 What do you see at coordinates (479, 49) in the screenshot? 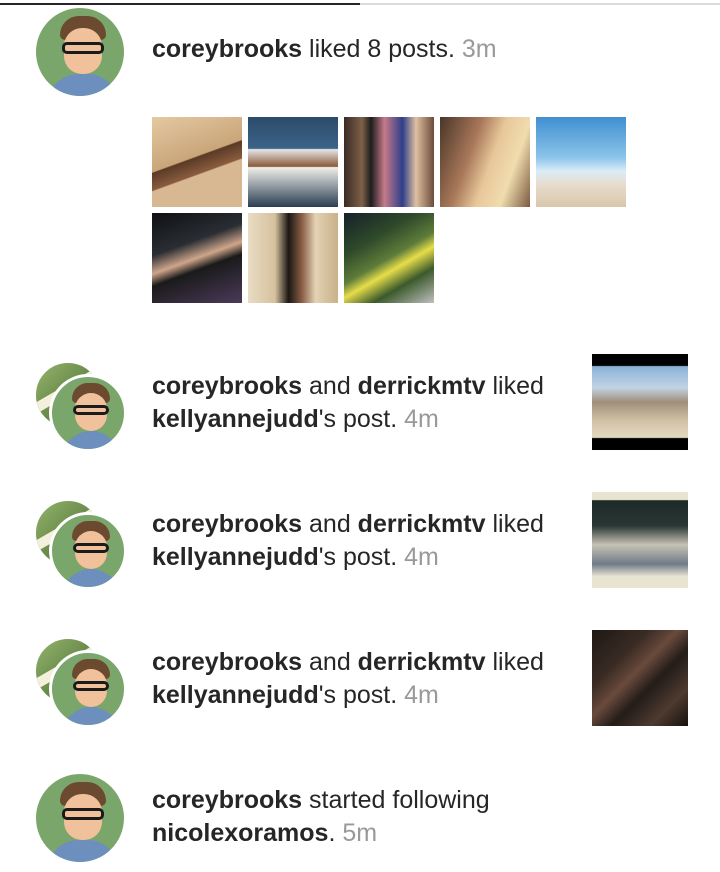
I see `timestamp: 3m` at bounding box center [479, 49].